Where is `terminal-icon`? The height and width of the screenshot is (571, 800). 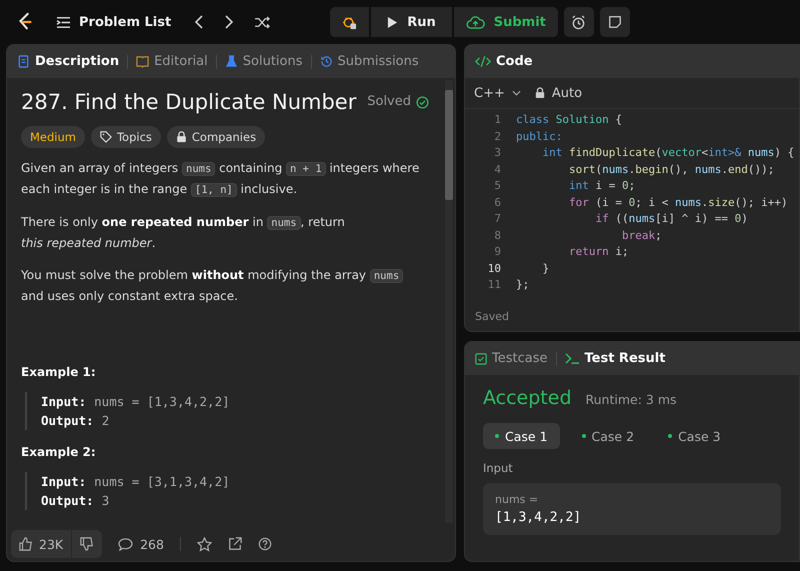
terminal-icon is located at coordinates (572, 358).